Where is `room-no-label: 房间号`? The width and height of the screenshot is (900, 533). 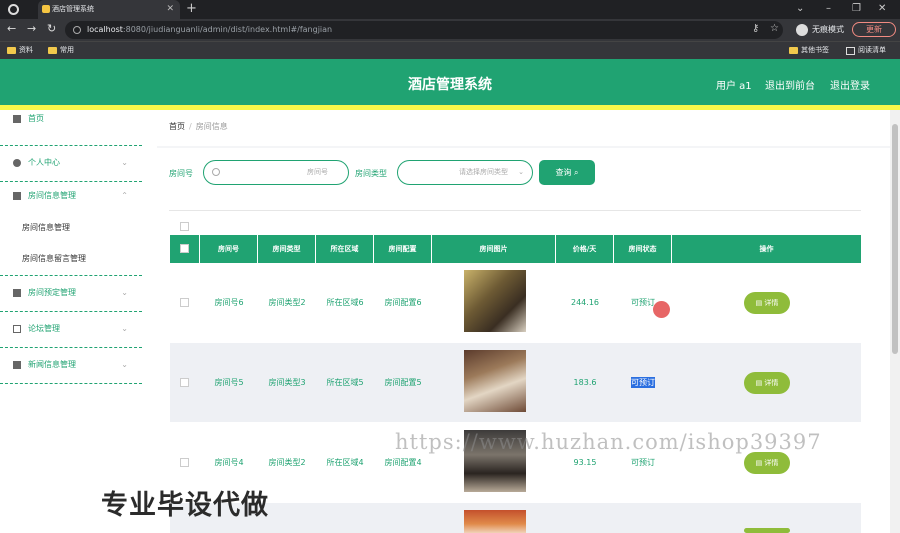
room-no-label: 房间号 is located at coordinates (181, 173).